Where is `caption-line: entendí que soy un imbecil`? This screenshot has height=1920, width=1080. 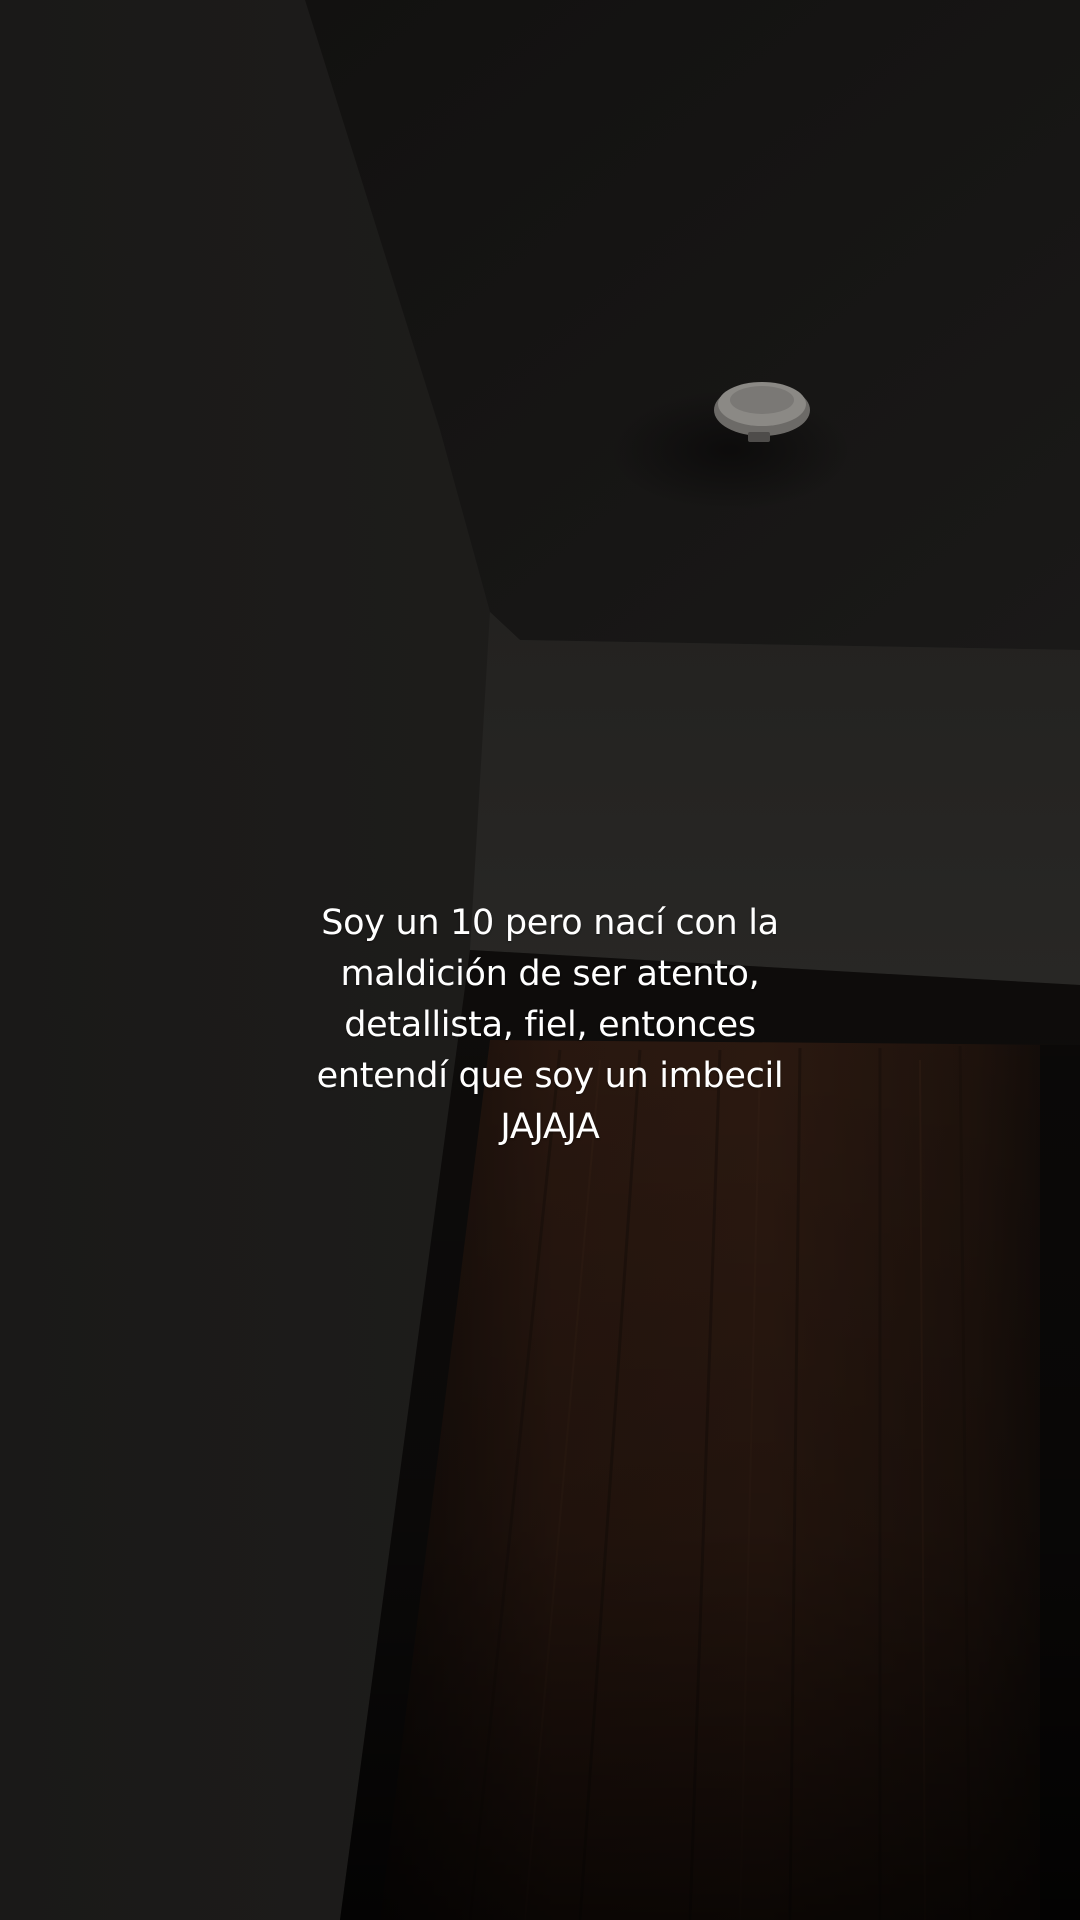
caption-line: entendí que soy un imbecil is located at coordinates (550, 1076).